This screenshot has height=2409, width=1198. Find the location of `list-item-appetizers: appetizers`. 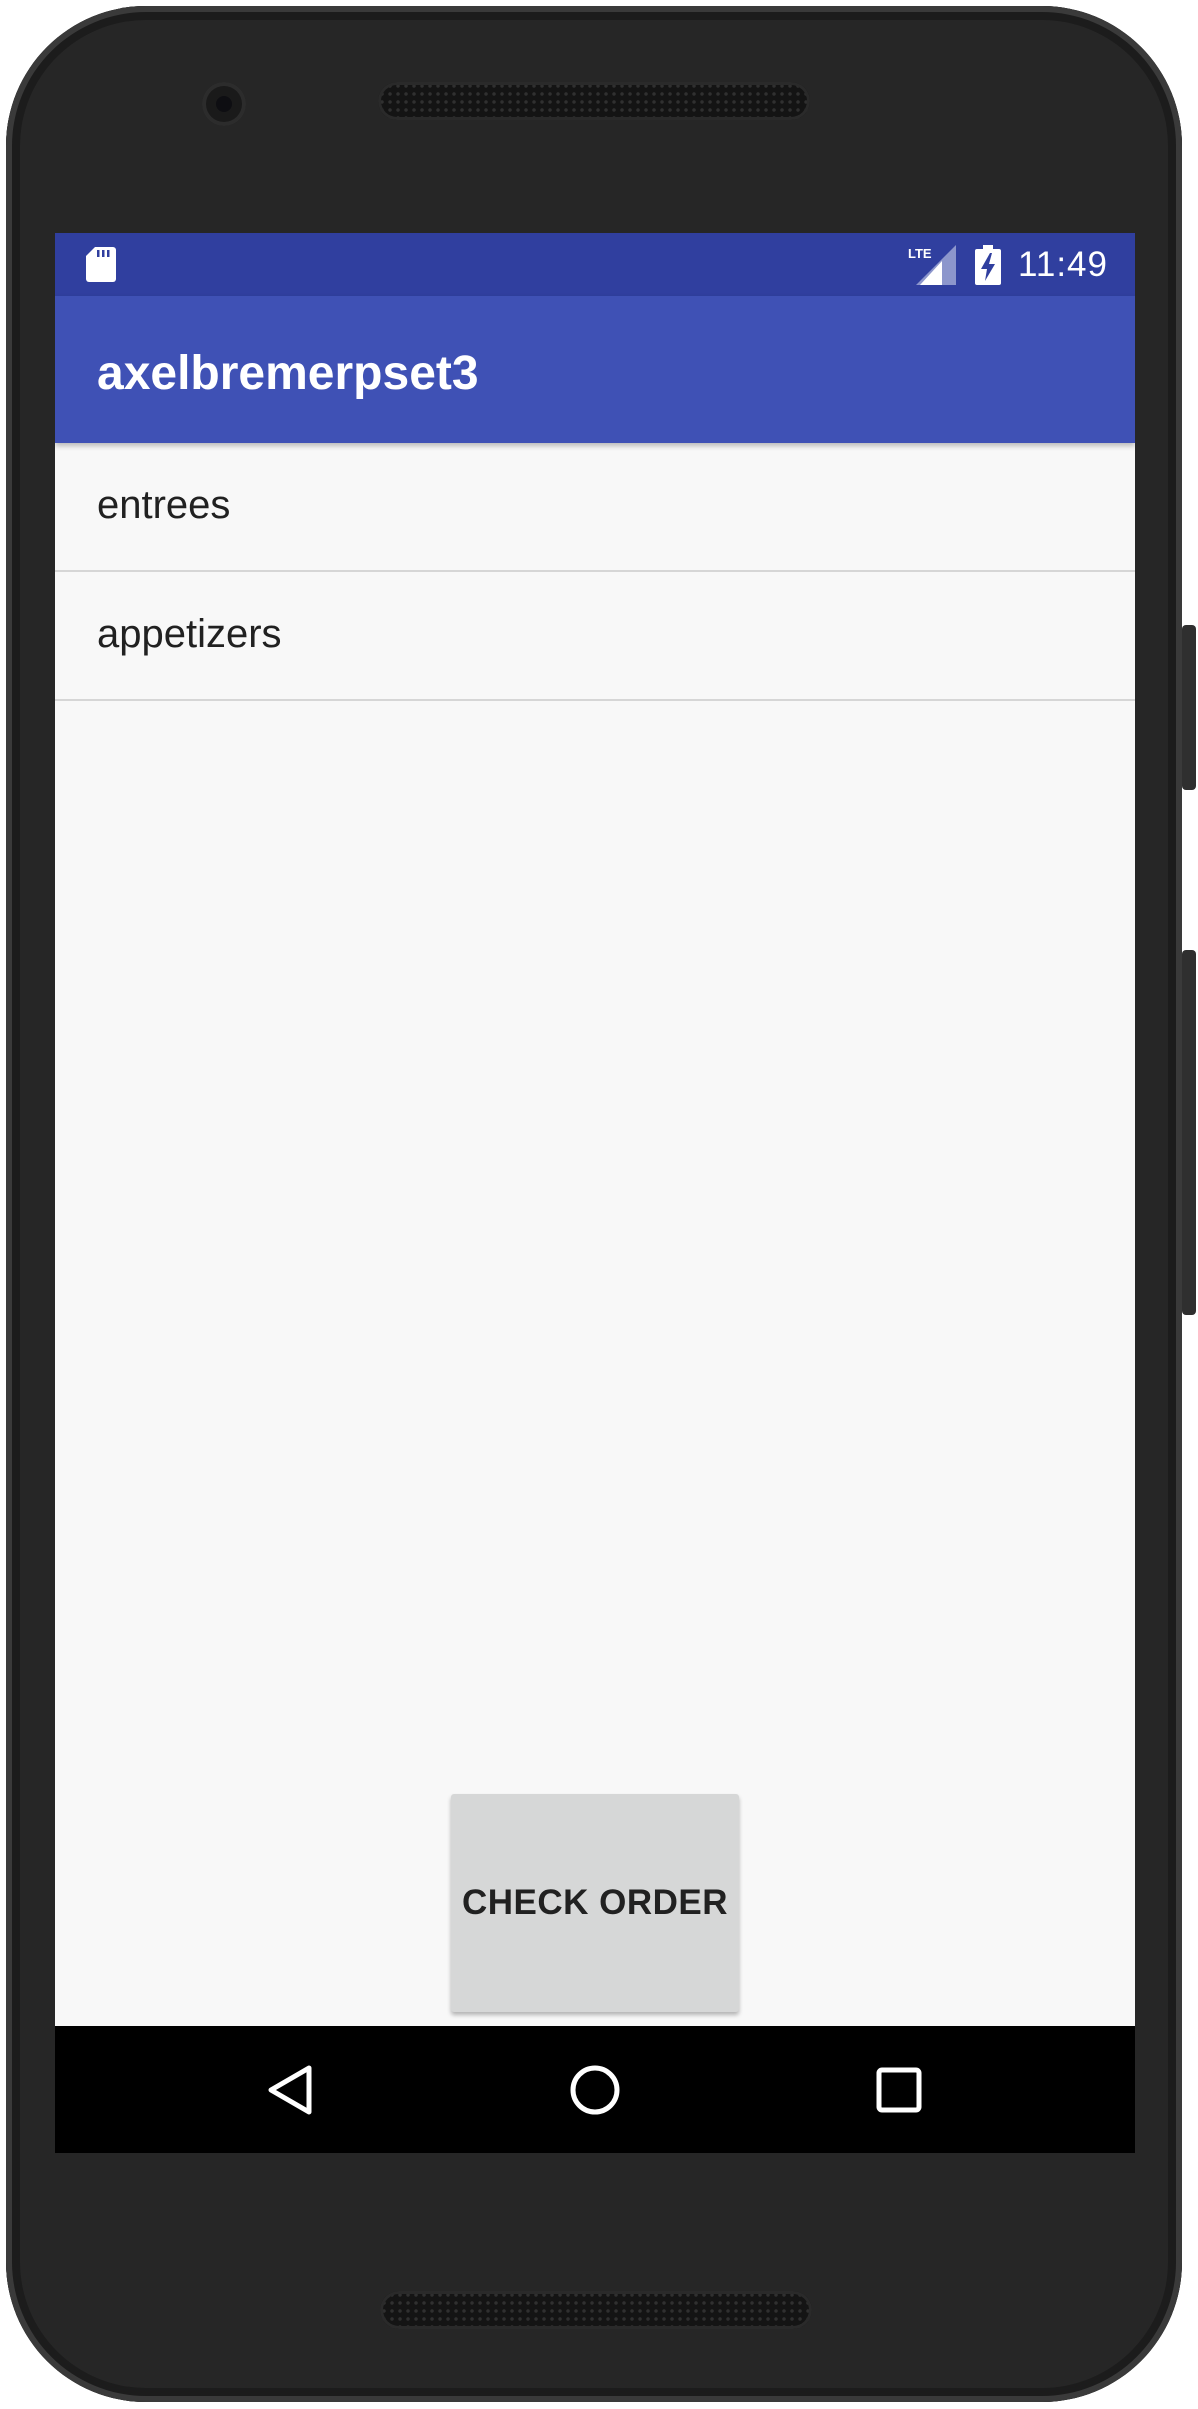

list-item-appetizers: appetizers is located at coordinates (595, 636).